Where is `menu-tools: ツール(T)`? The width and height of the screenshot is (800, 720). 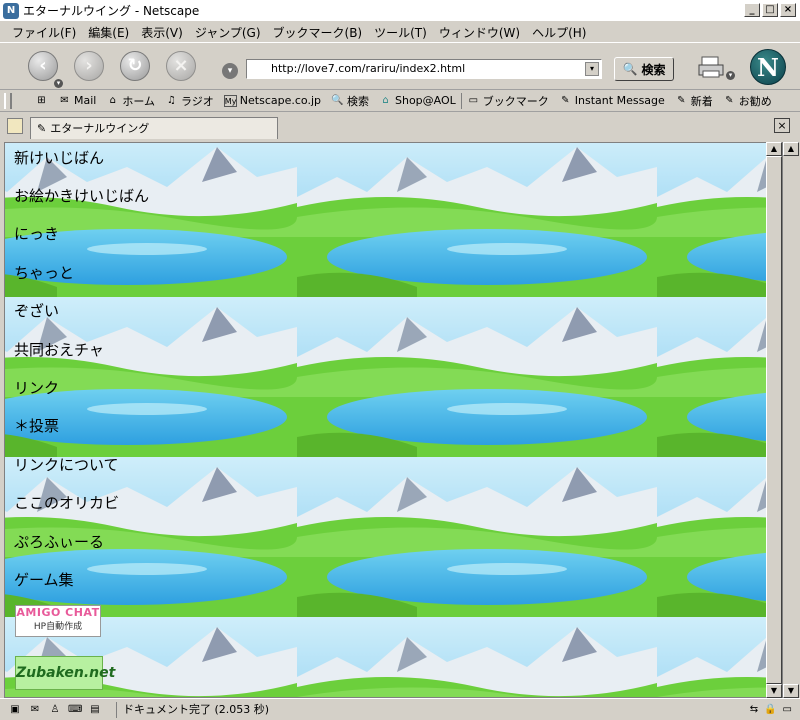 menu-tools: ツール(T) is located at coordinates (400, 32).